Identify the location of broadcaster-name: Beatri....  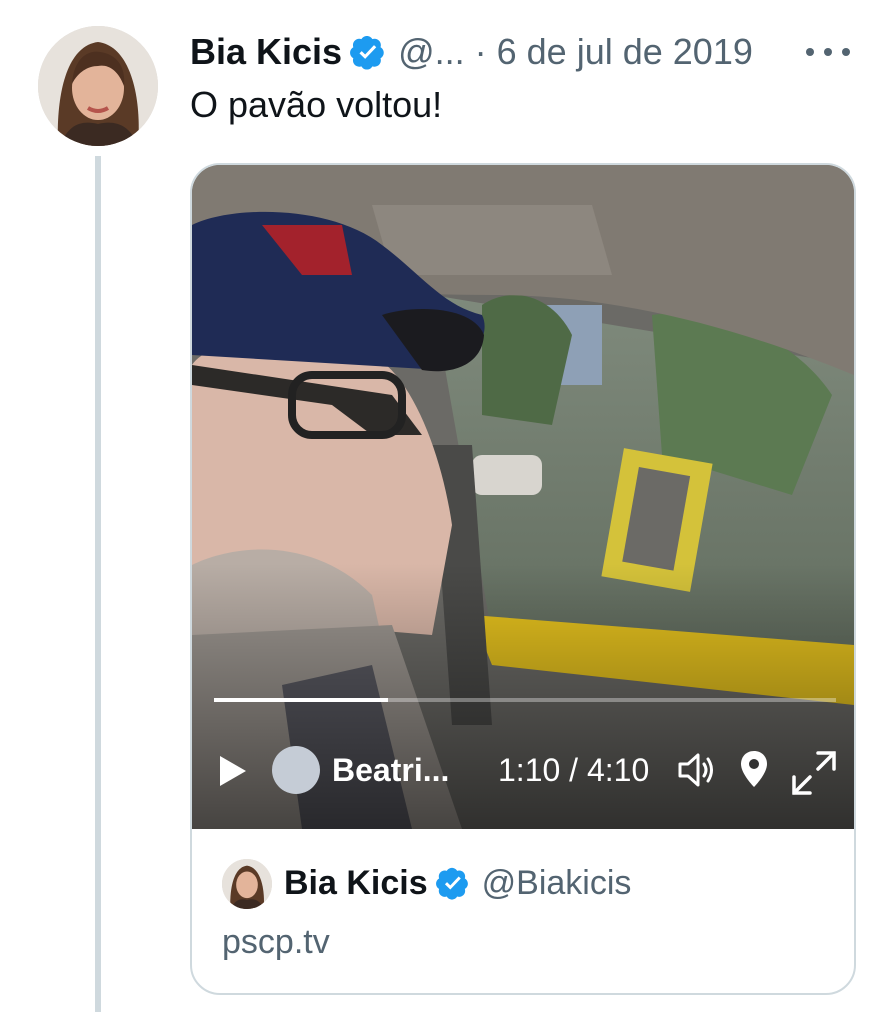
(390, 770).